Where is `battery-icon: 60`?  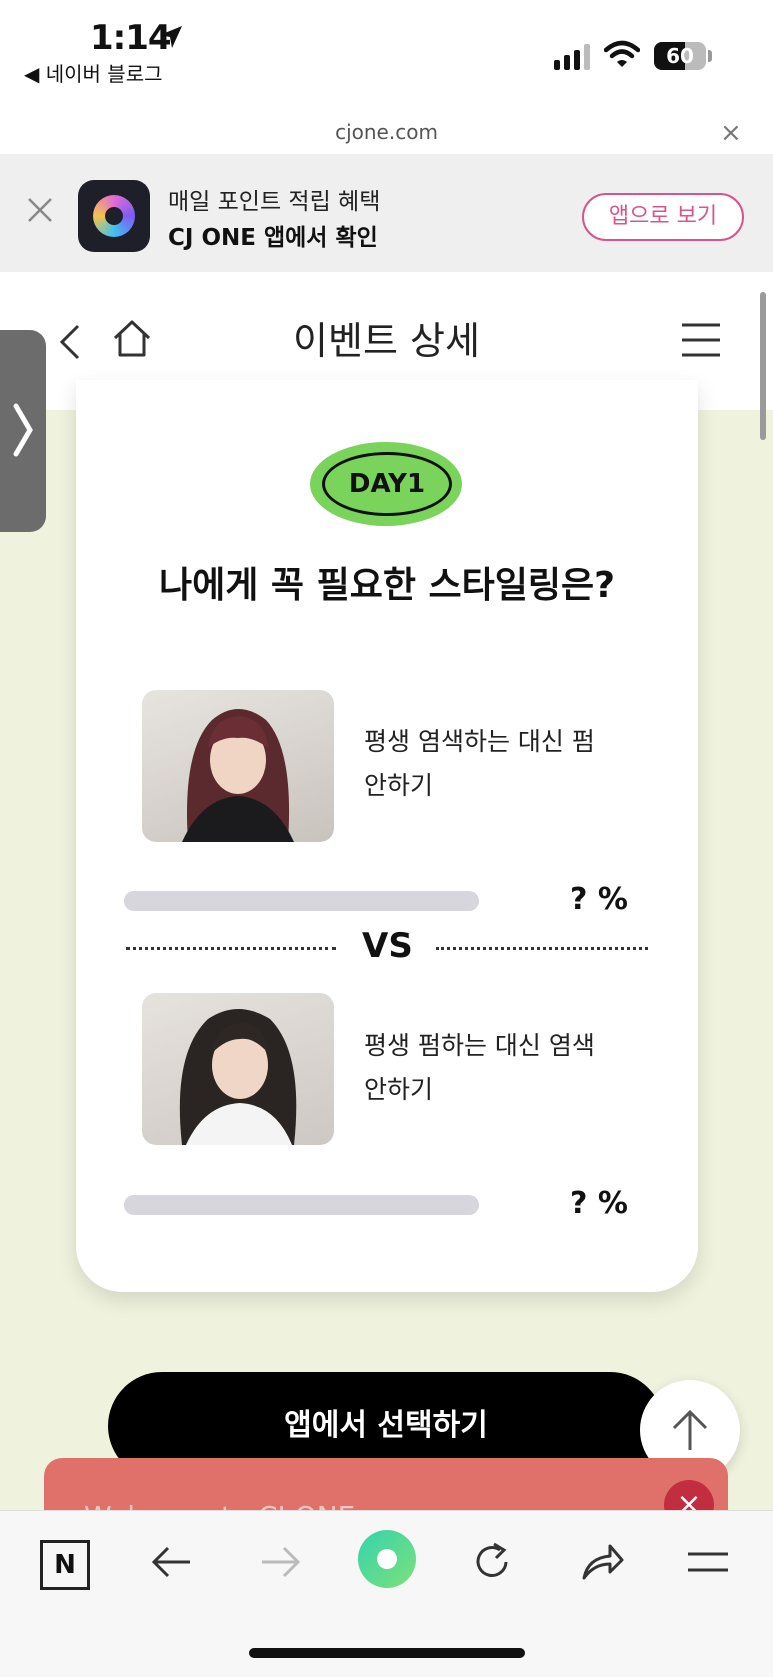
battery-icon: 60 is located at coordinates (680, 56).